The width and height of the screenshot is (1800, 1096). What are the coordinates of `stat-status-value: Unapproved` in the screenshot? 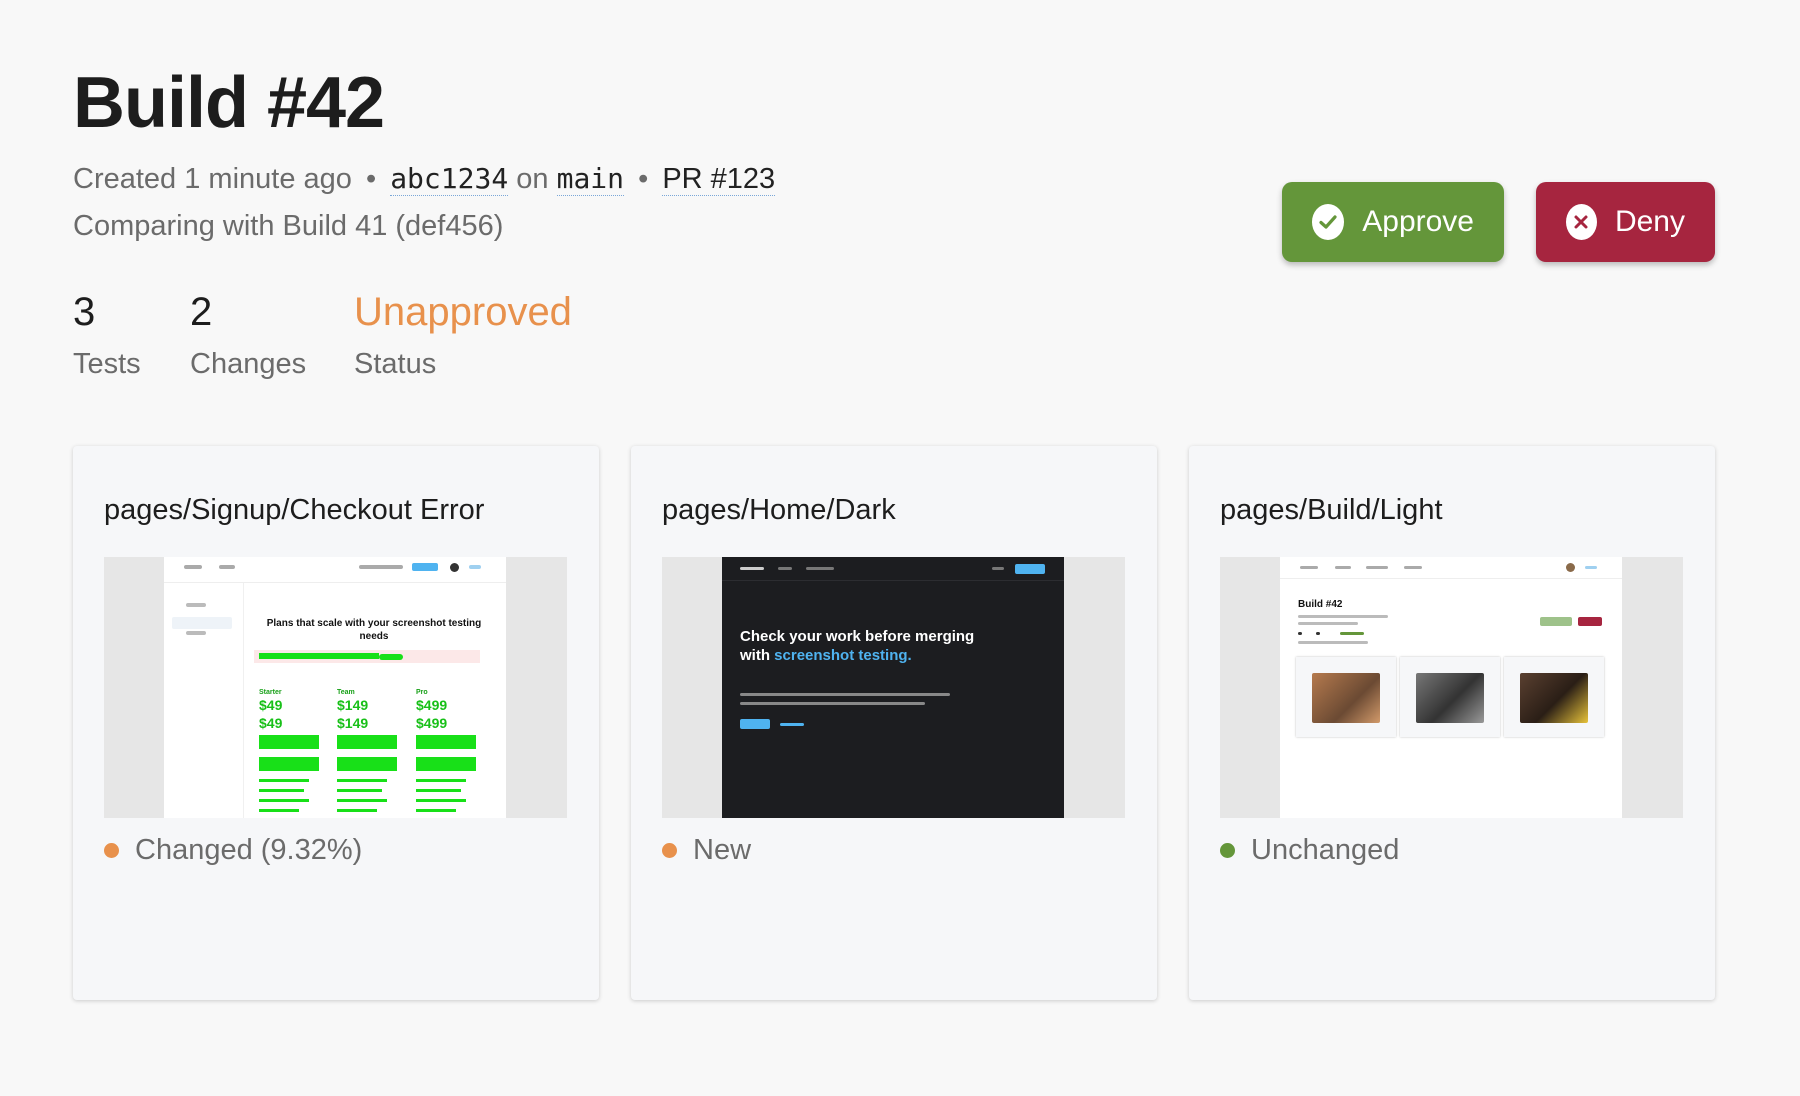 It's located at (463, 312).